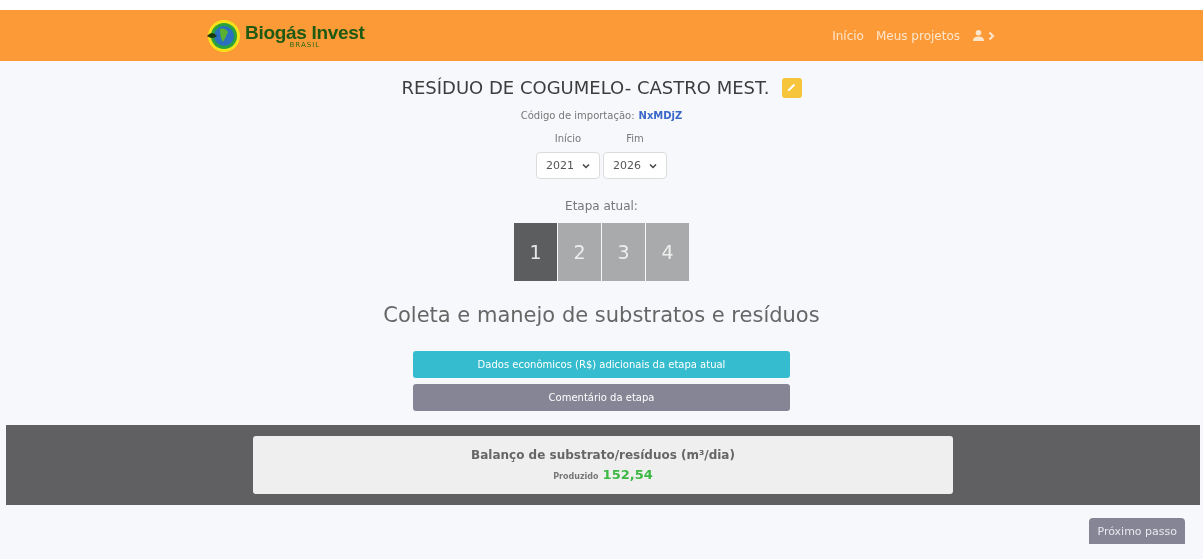  What do you see at coordinates (603, 455) in the screenshot?
I see `balance-title: Balanço de substrato/resíduos (m³/dia)` at bounding box center [603, 455].